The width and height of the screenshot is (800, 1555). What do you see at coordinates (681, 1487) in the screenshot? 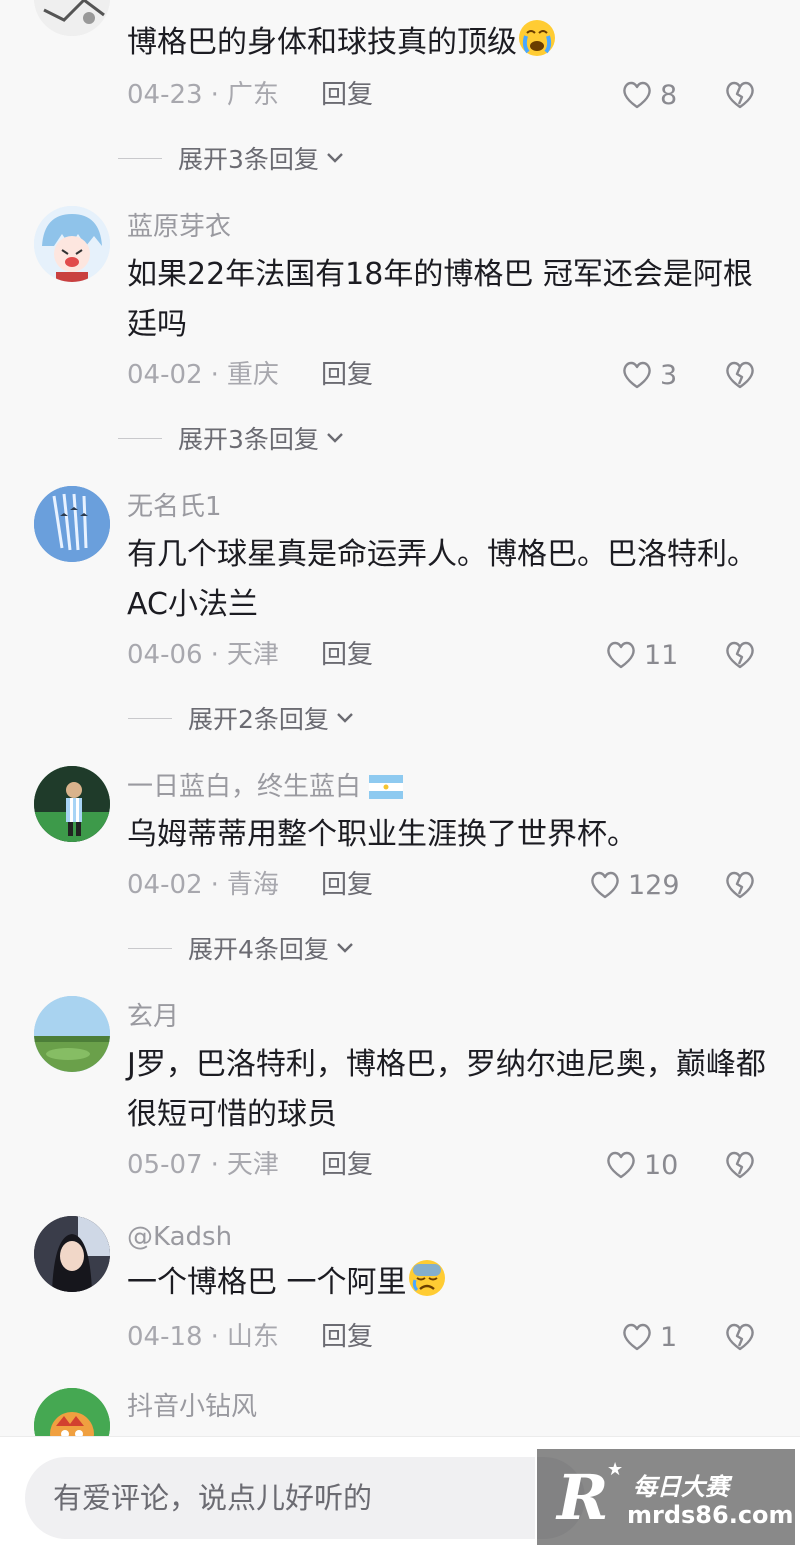
I see `watermark-title: 每日大赛` at bounding box center [681, 1487].